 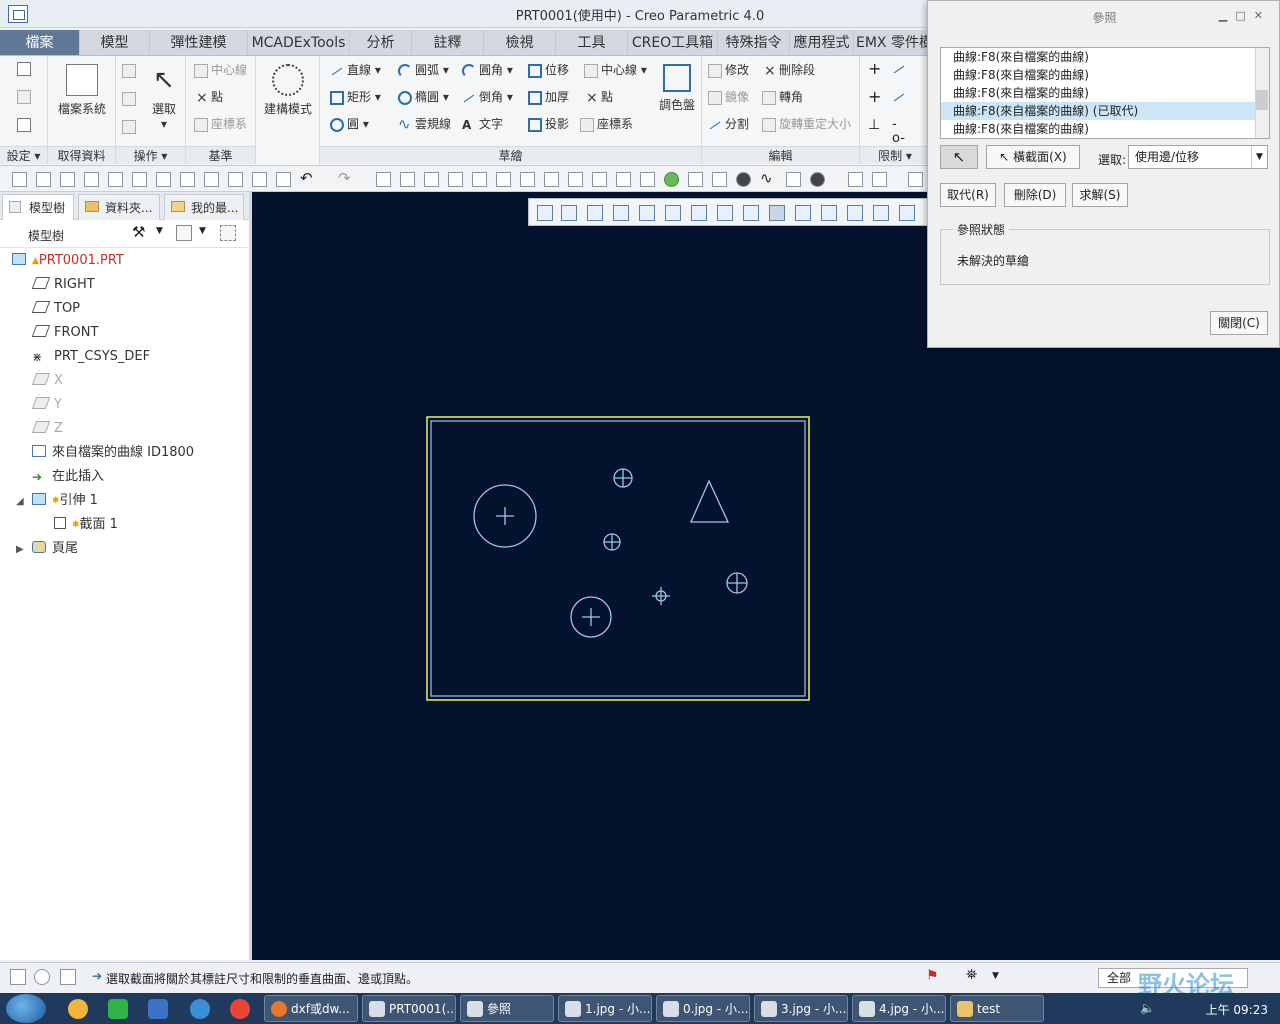 I want to click on list-item-selected: 曲線:F8(來自檔案的曲線) (已取代), so click(x=1105, y=111).